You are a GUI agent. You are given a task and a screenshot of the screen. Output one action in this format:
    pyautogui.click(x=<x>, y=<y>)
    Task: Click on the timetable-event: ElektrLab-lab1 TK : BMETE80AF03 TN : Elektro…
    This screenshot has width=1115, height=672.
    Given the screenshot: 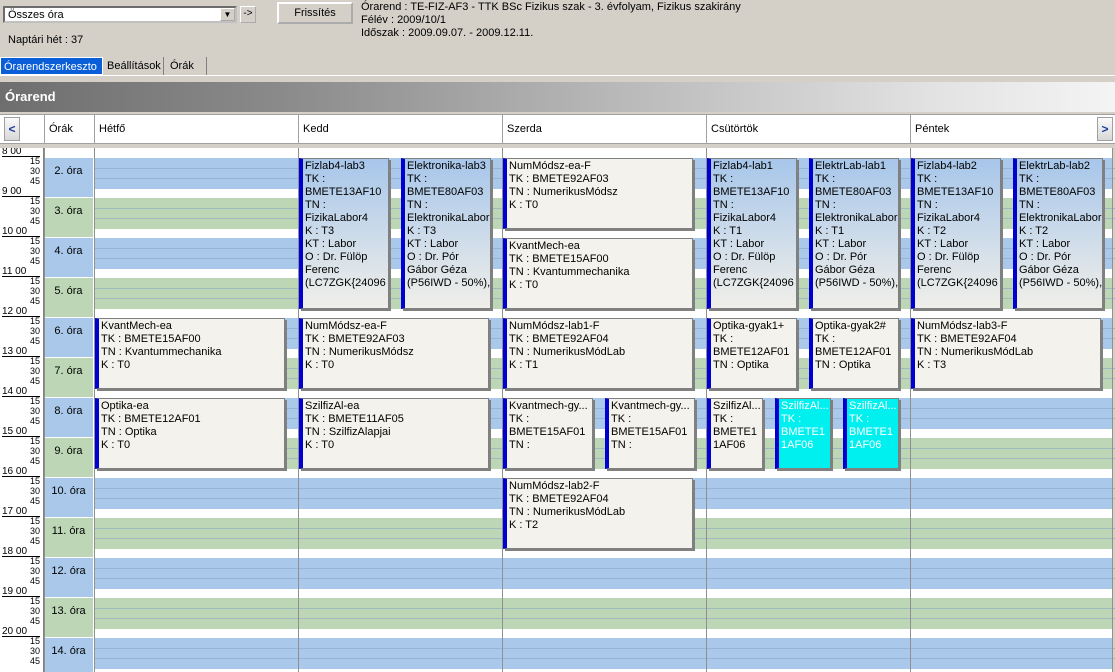 What is the action you would take?
    pyautogui.click(x=854, y=233)
    